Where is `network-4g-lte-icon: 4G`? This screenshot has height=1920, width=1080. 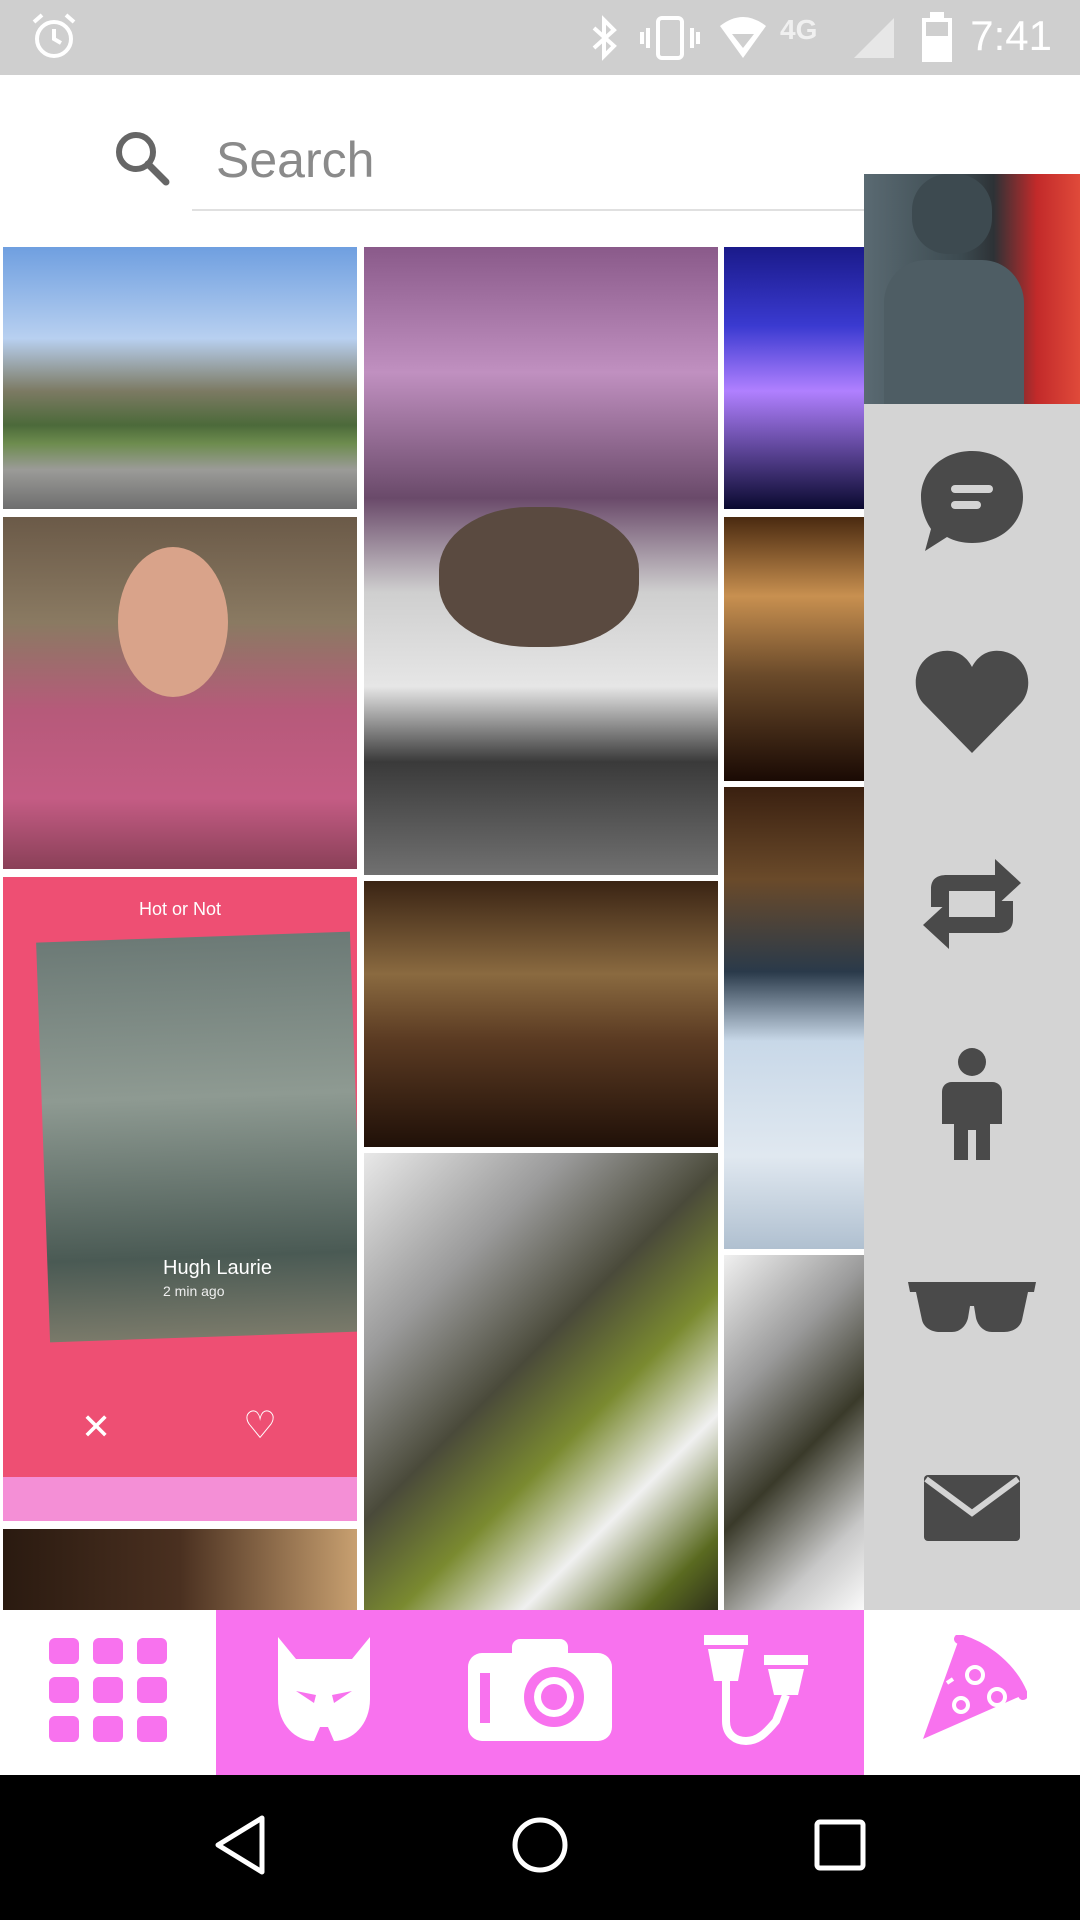 network-4g-lte-icon: 4G is located at coordinates (799, 29).